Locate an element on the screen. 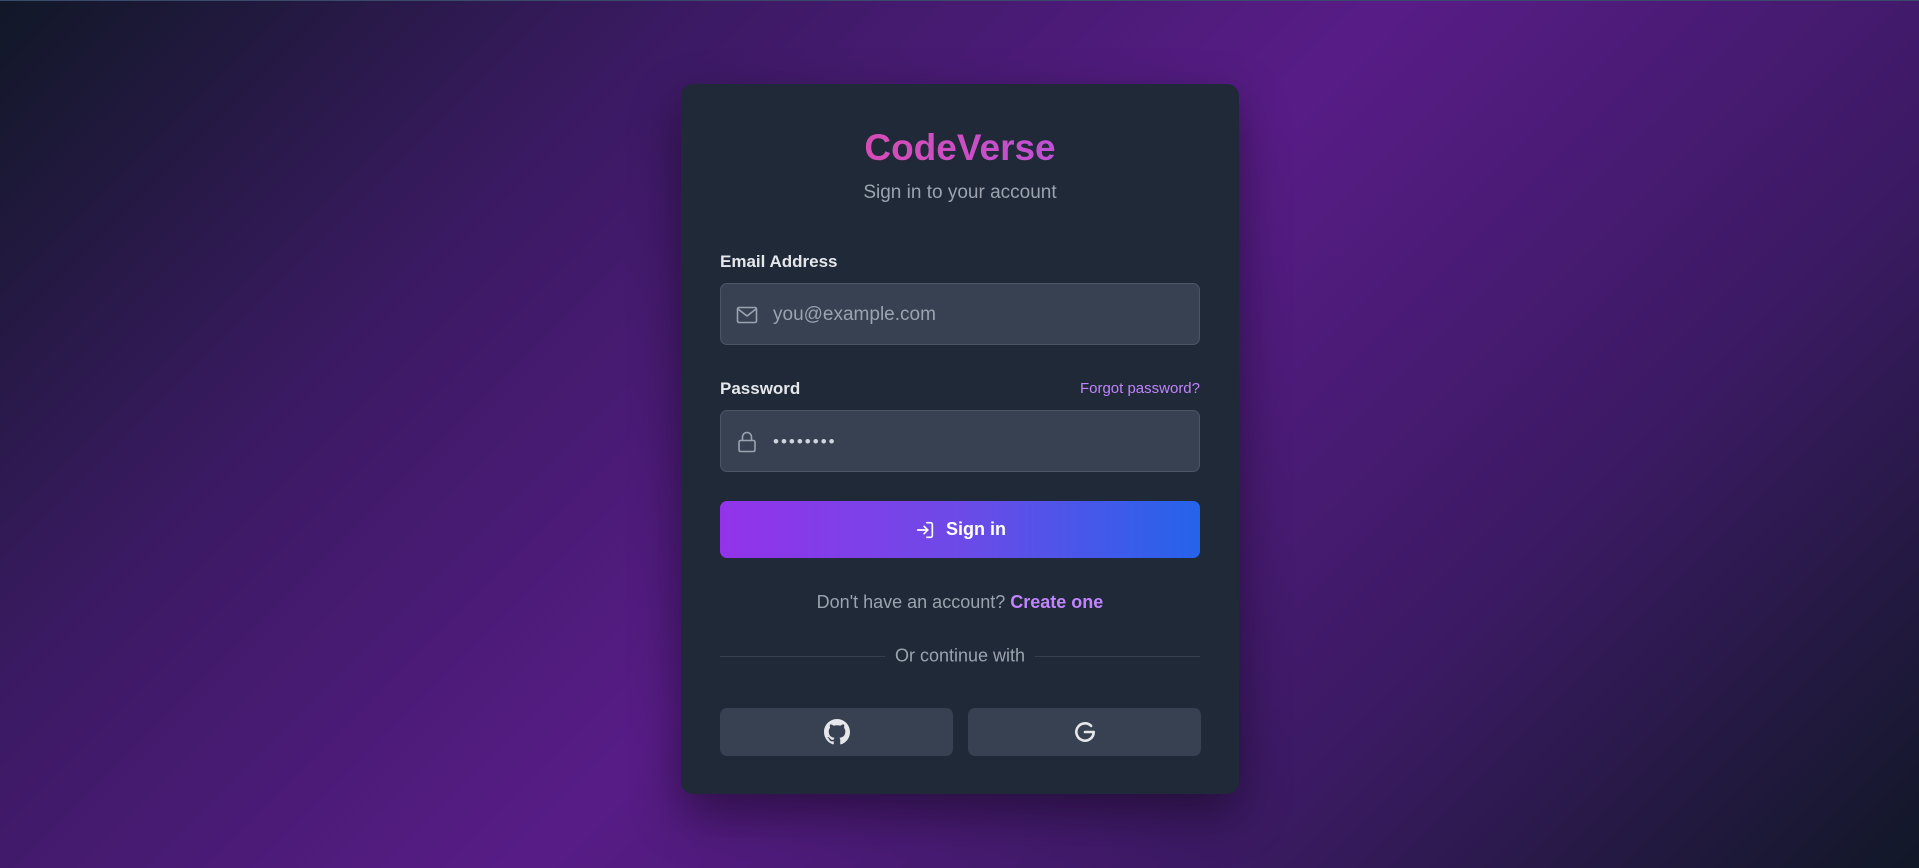  lock-icon is located at coordinates (747, 442).